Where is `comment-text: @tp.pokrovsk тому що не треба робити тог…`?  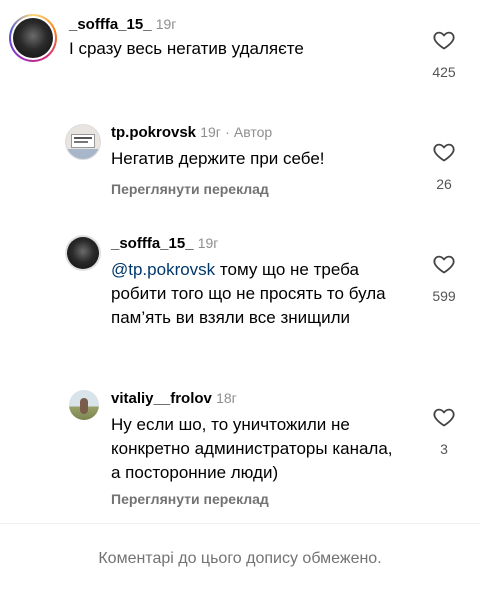
comment-text: @tp.pokrovsk тому що не треба робити тог… is located at coordinates (261, 294).